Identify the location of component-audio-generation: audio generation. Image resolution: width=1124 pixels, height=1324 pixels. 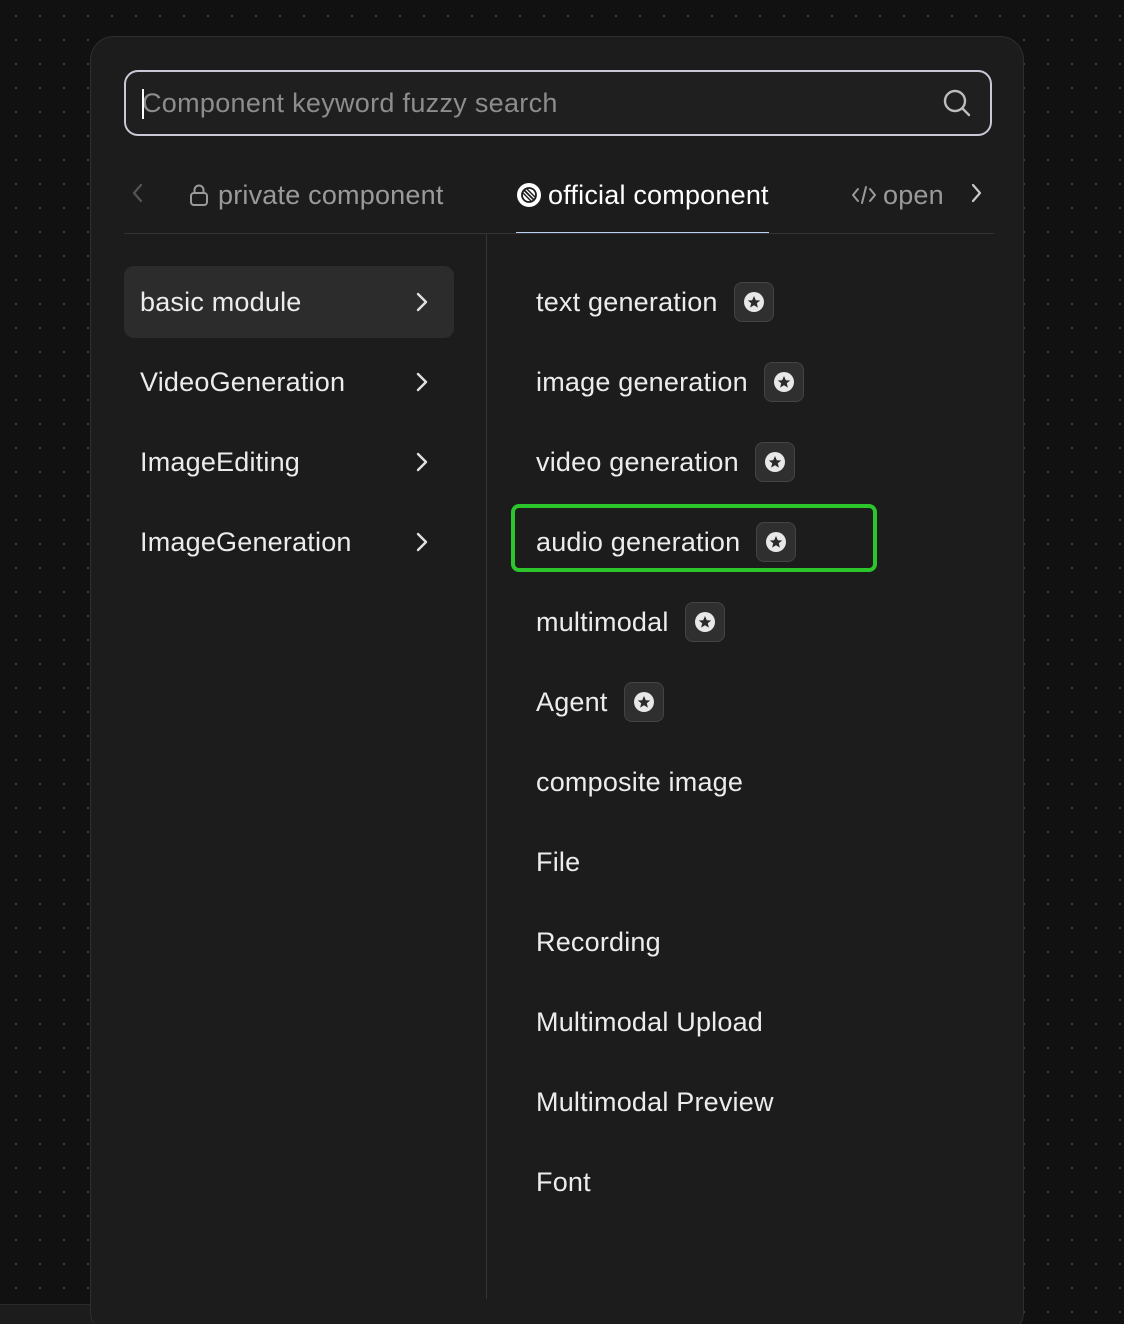
(666, 542).